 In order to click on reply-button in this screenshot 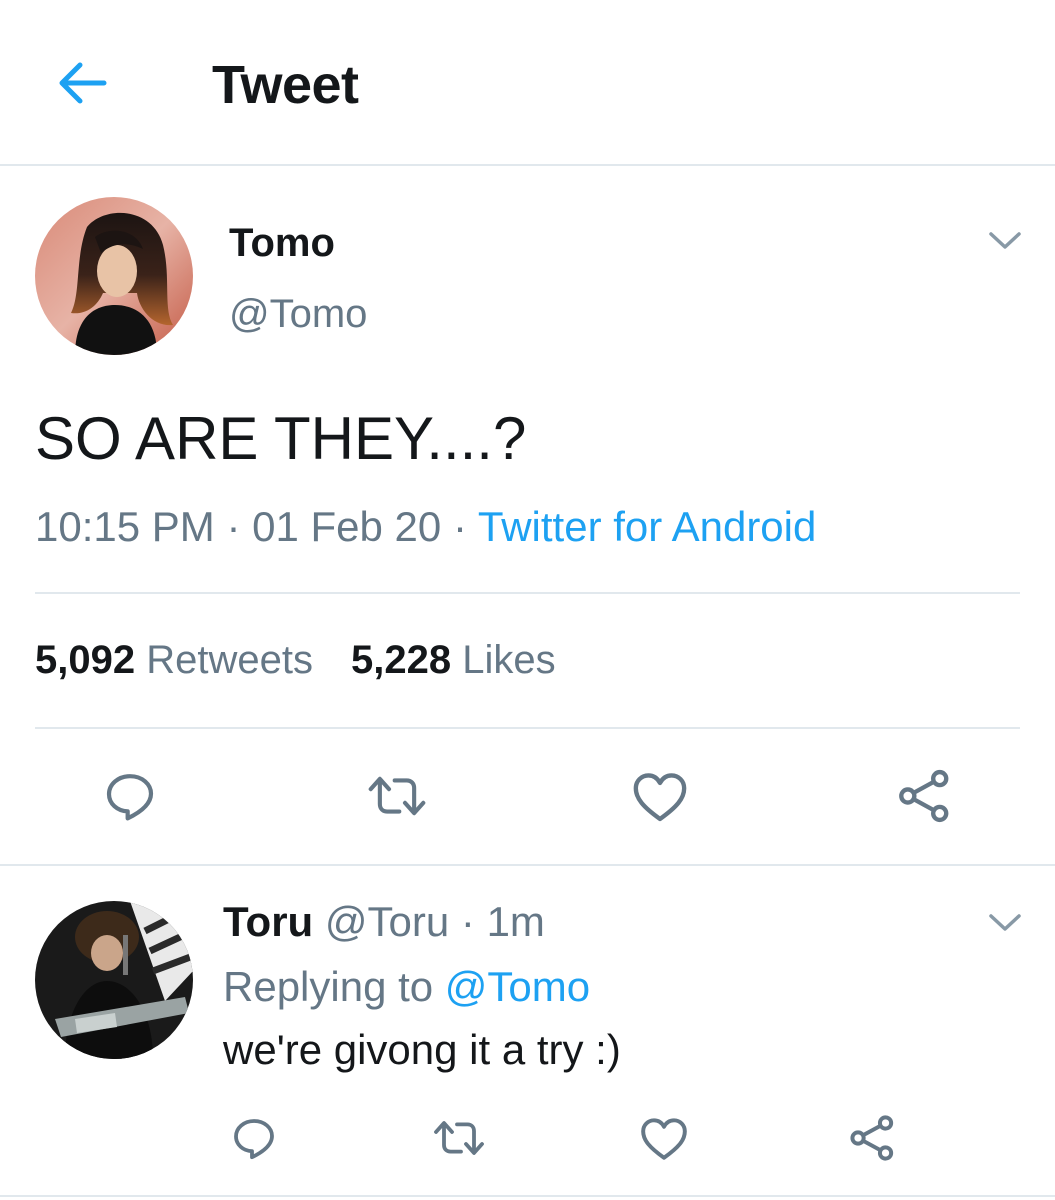, I will do `click(130, 796)`.